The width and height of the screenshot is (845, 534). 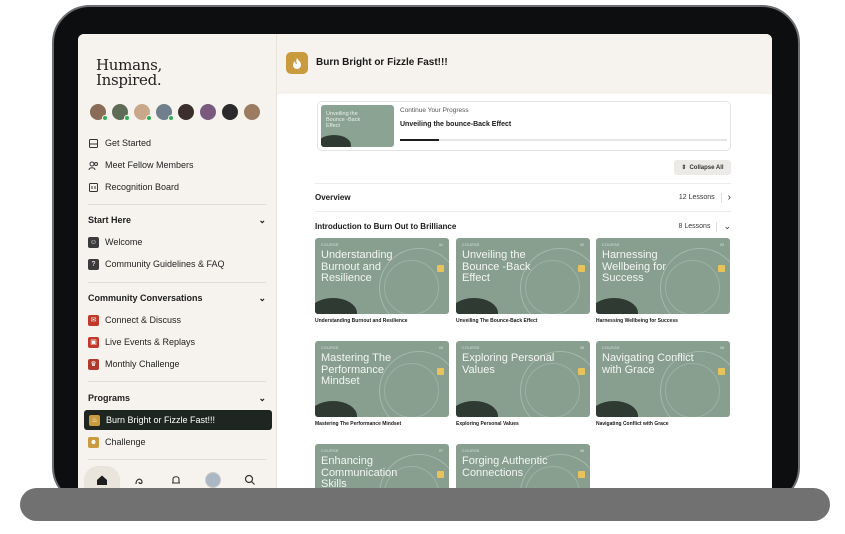 What do you see at coordinates (134, 364) in the screenshot?
I see `nav-monthly-challenge: ♛ Monthly Challenge` at bounding box center [134, 364].